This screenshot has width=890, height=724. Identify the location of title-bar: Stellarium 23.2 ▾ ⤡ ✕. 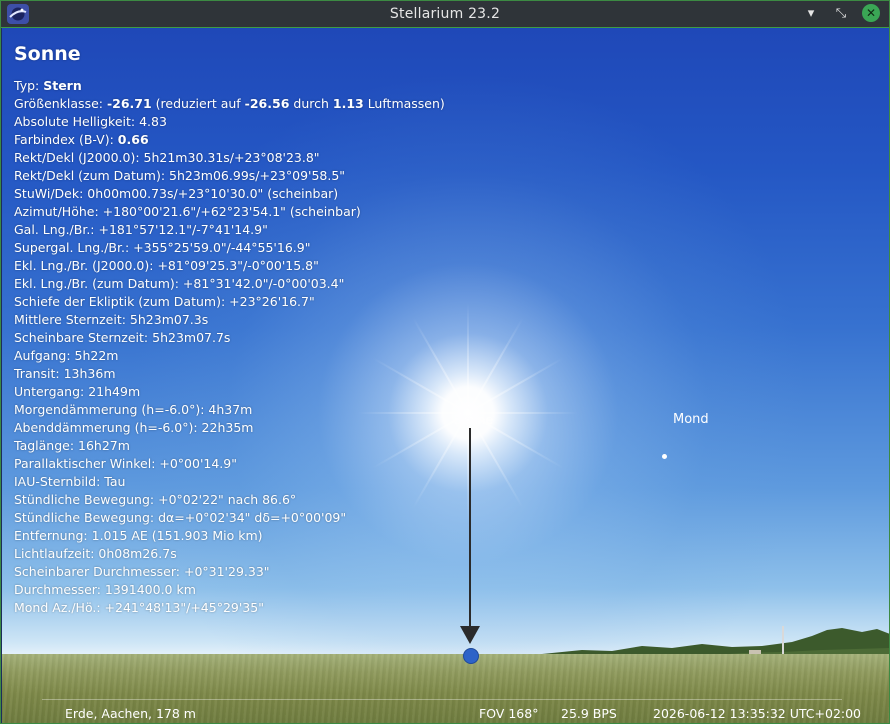
(445, 14).